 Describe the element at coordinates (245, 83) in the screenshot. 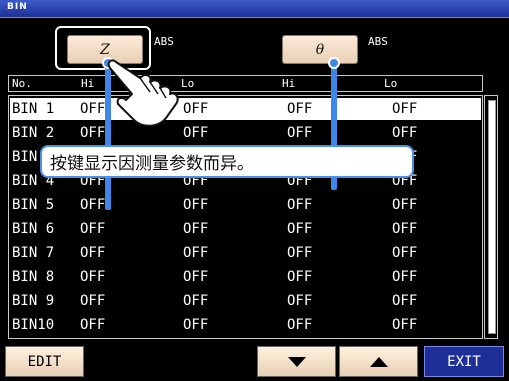

I see `table-header: No. Hi Lo Hi Lo` at that location.